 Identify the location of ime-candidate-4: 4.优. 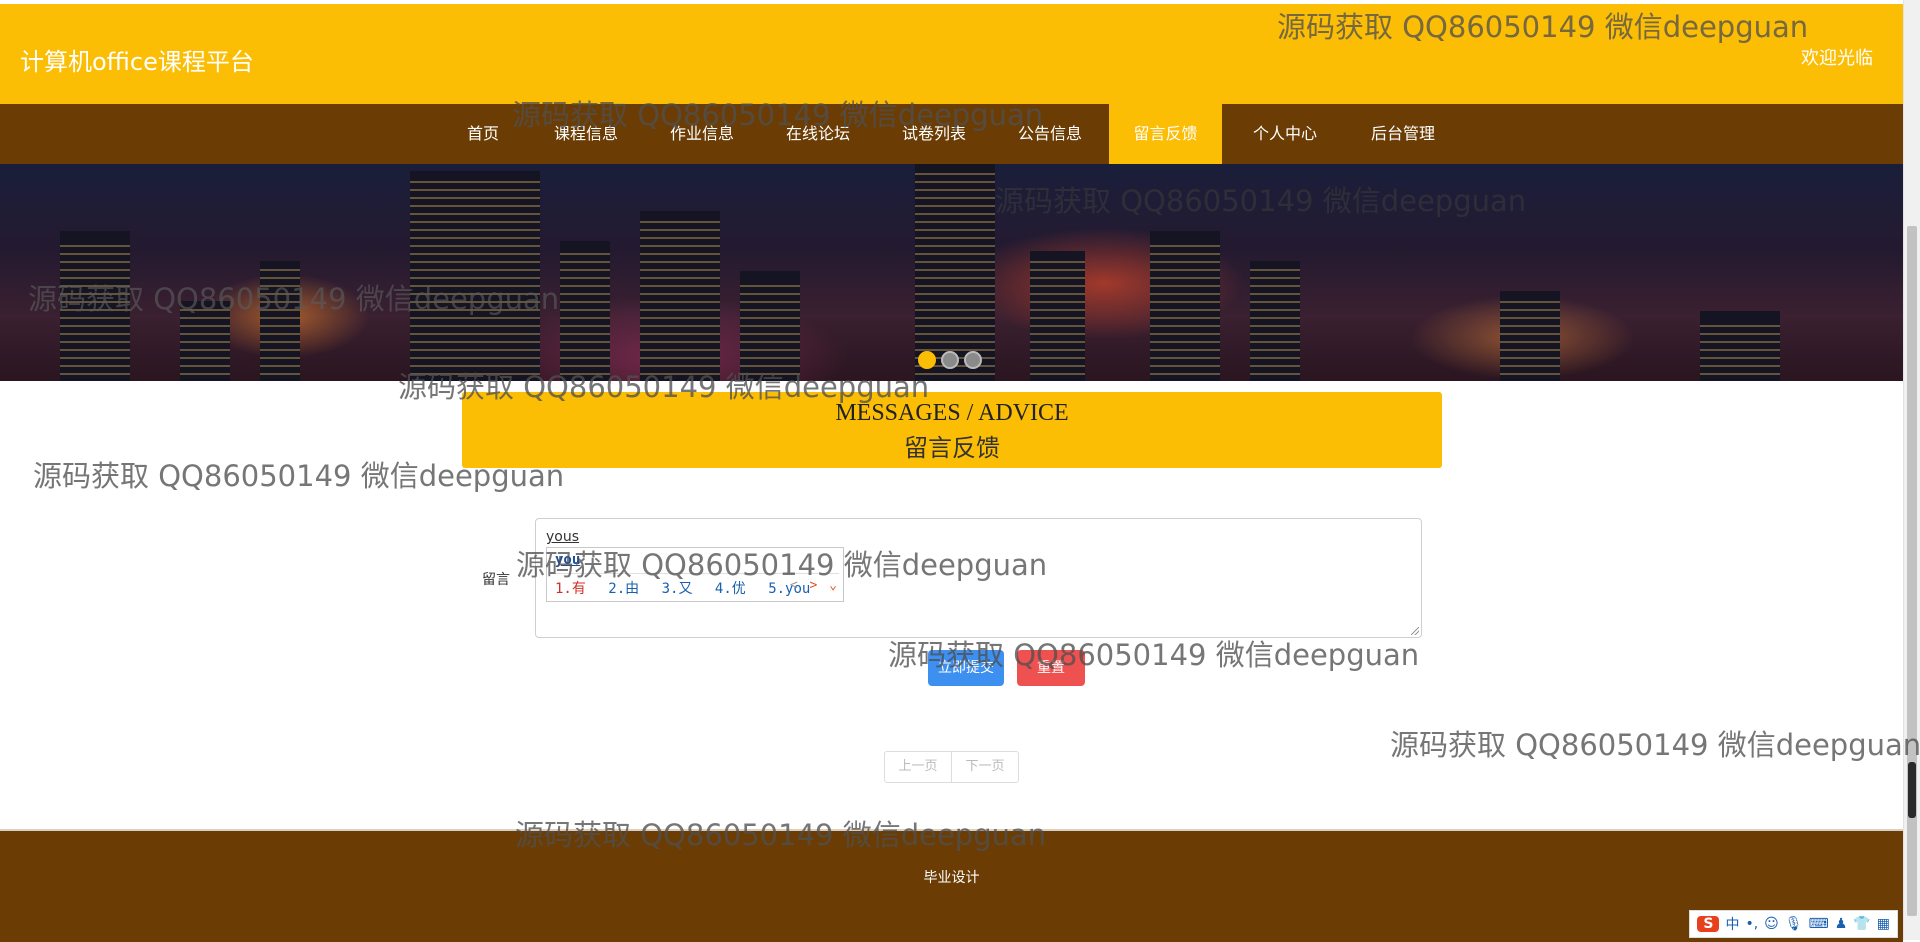
(730, 589).